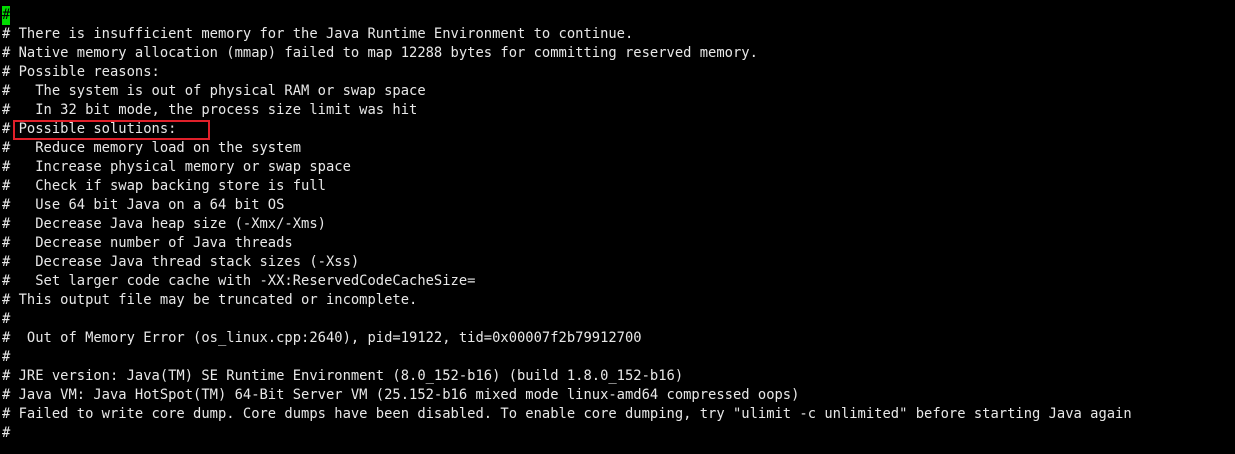 The image size is (1235, 454). I want to click on terminal-line: # Reduce memory load on the system, so click(152, 148).